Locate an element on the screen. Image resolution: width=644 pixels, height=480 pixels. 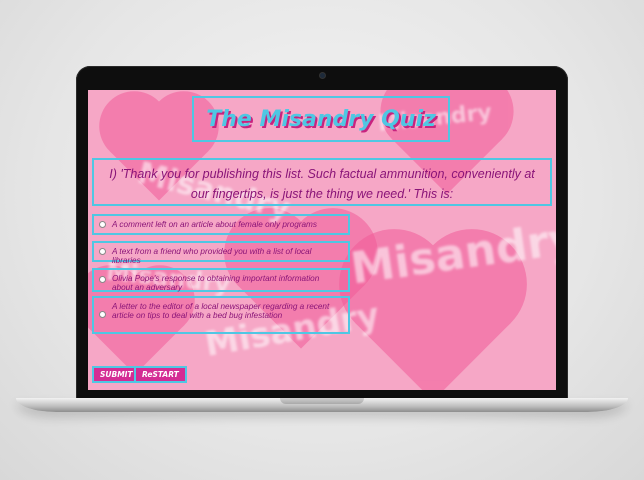
quiz-title: The Misandry Quiz is located at coordinates (321, 119).